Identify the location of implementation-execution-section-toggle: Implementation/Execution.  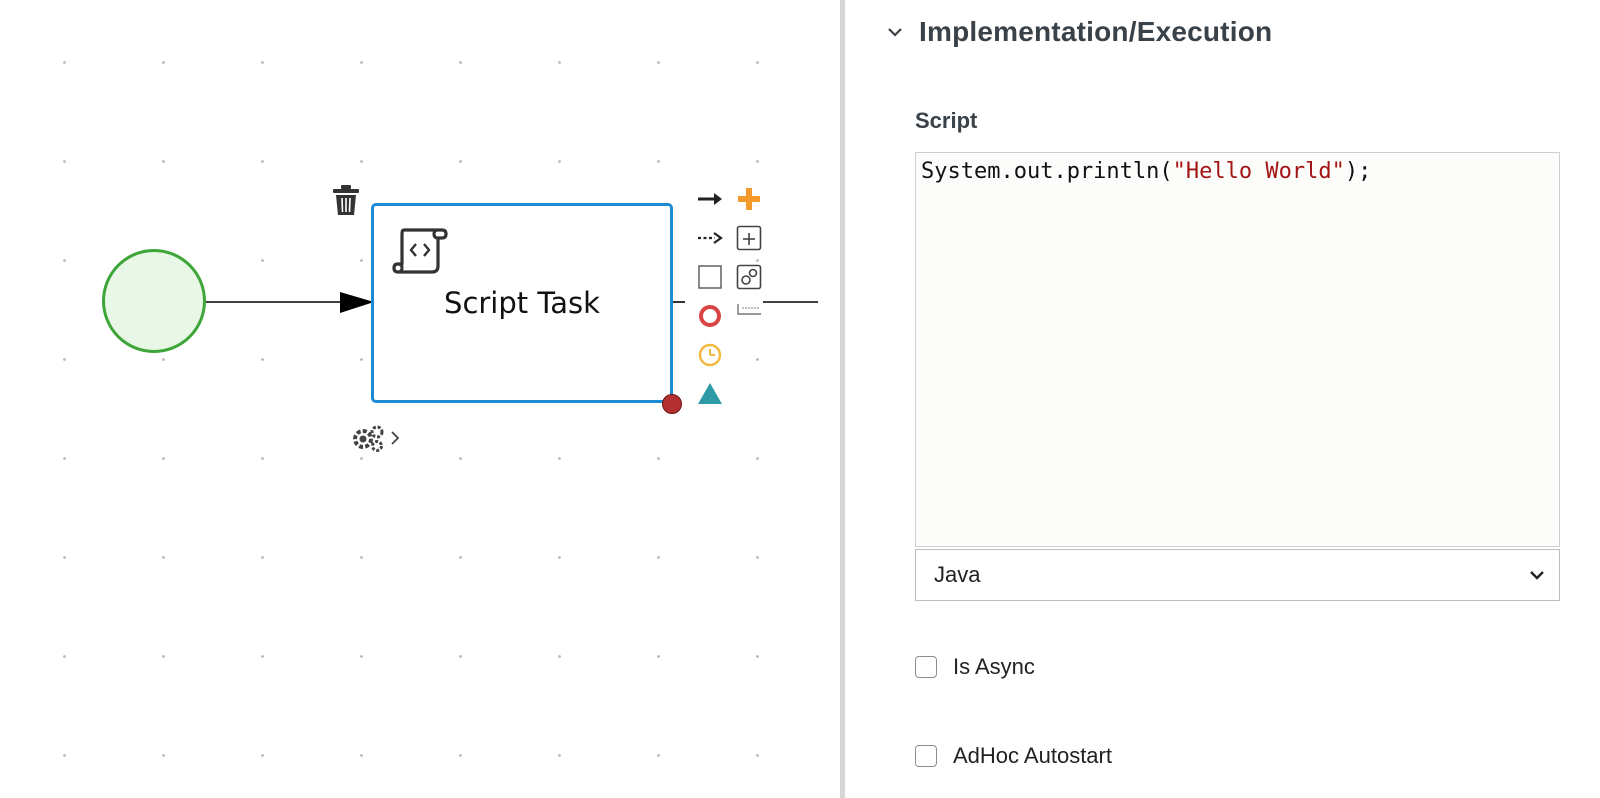
(1078, 32).